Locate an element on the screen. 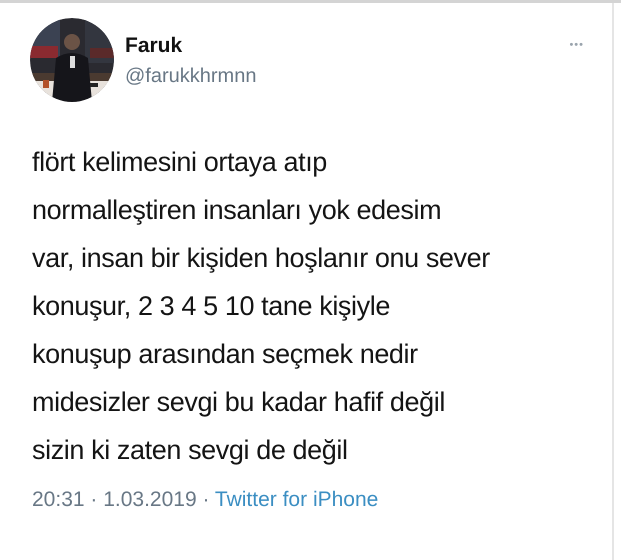  display-name: Faruk is located at coordinates (154, 46).